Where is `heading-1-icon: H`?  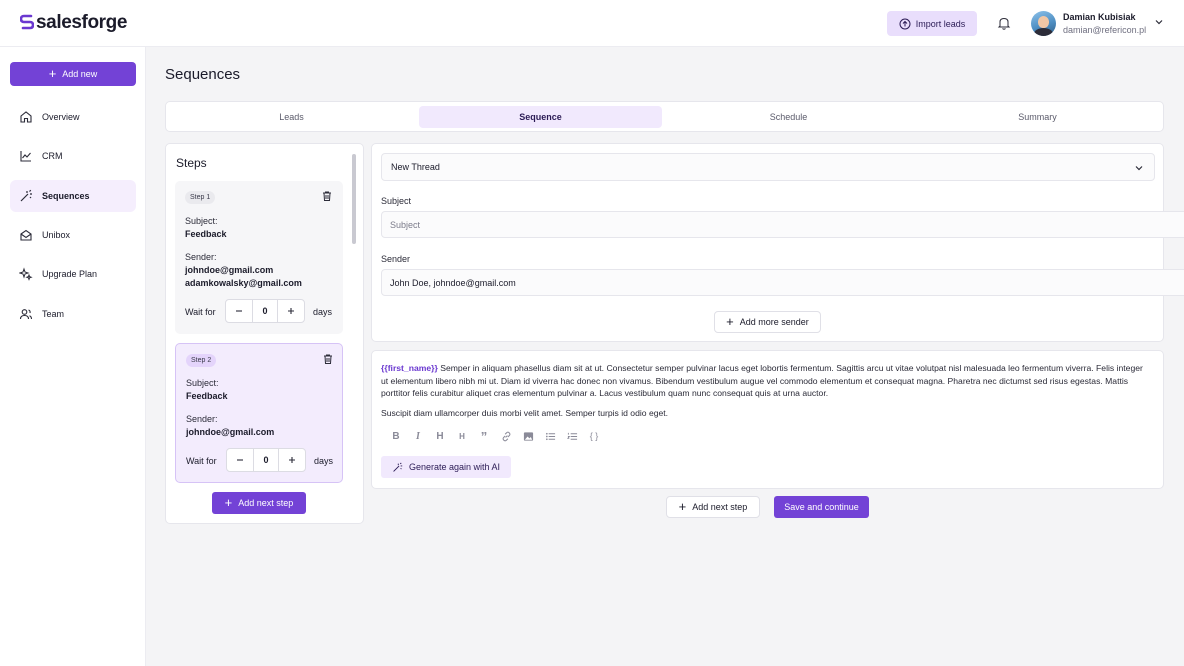
heading-1-icon: H is located at coordinates (440, 436).